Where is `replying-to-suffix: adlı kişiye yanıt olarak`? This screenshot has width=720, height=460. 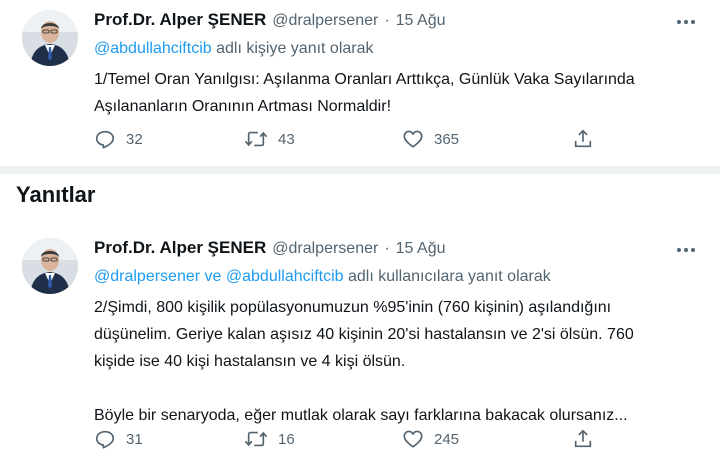 replying-to-suffix: adlı kişiye yanıt olarak is located at coordinates (295, 48).